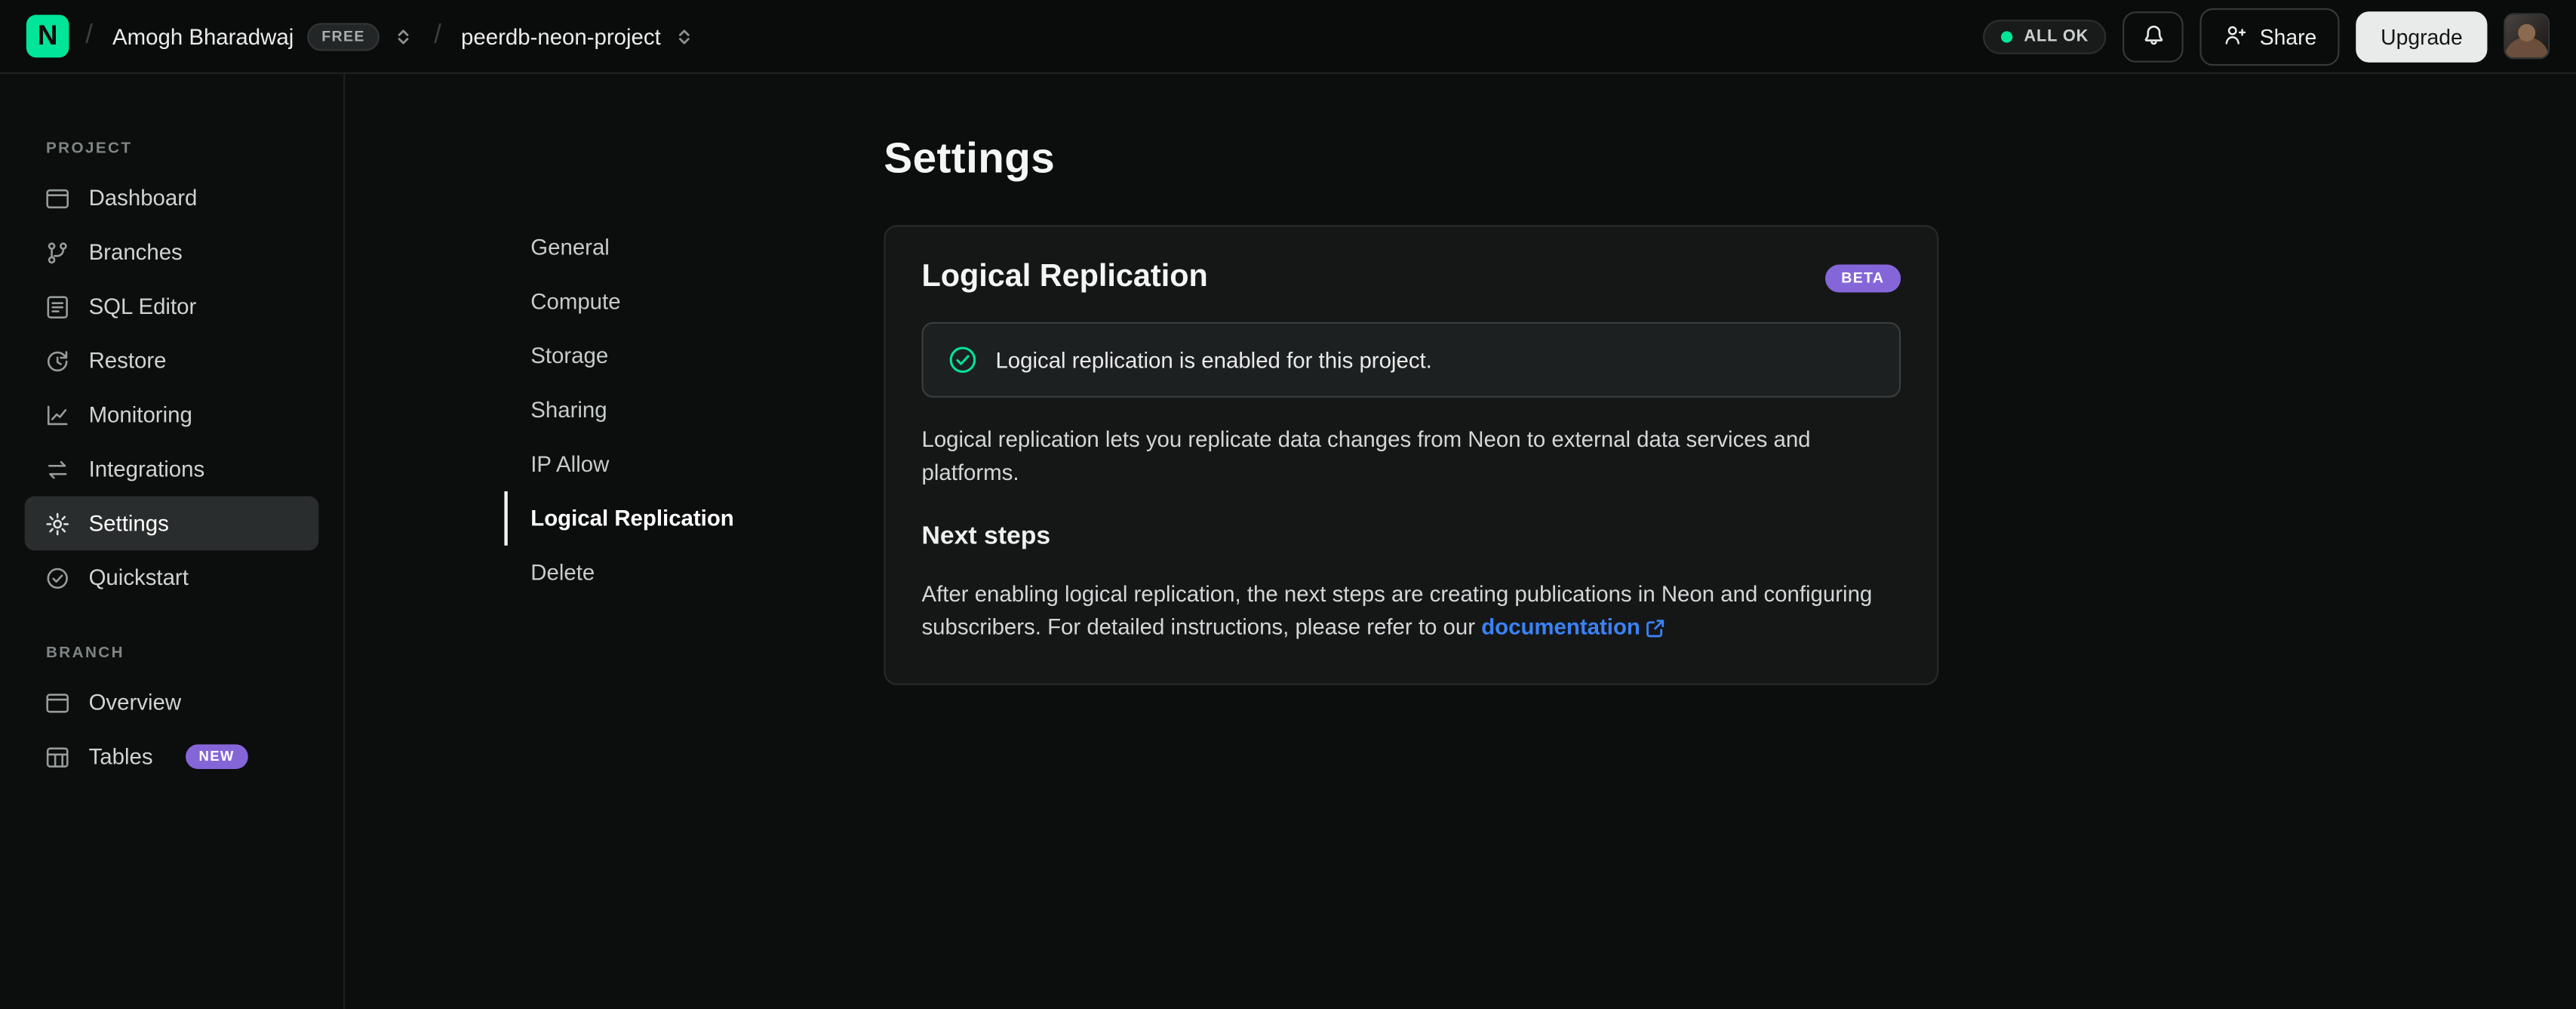  I want to click on sidebar-item-quickstart: Quickstart, so click(172, 577).